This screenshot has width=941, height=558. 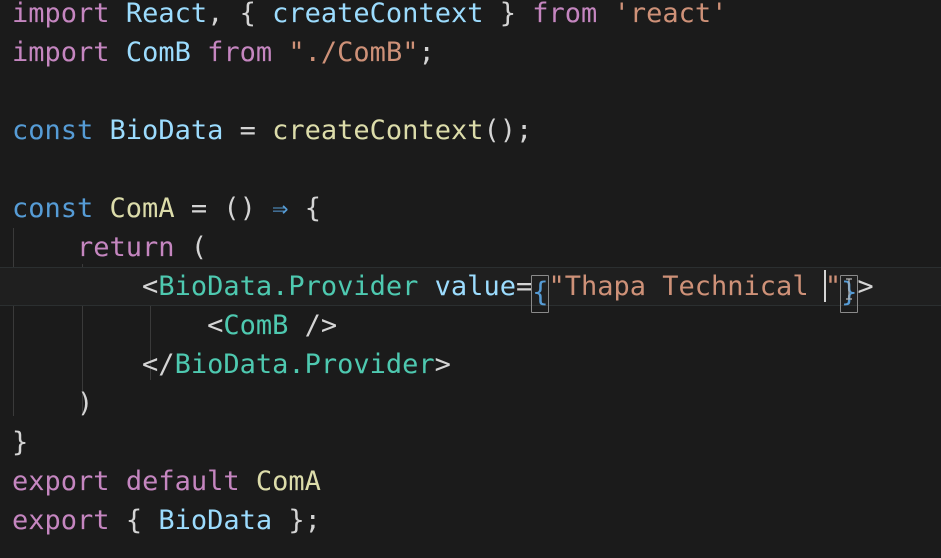 I want to click on code-line: const BioData = createContext();, so click(x=470, y=130).